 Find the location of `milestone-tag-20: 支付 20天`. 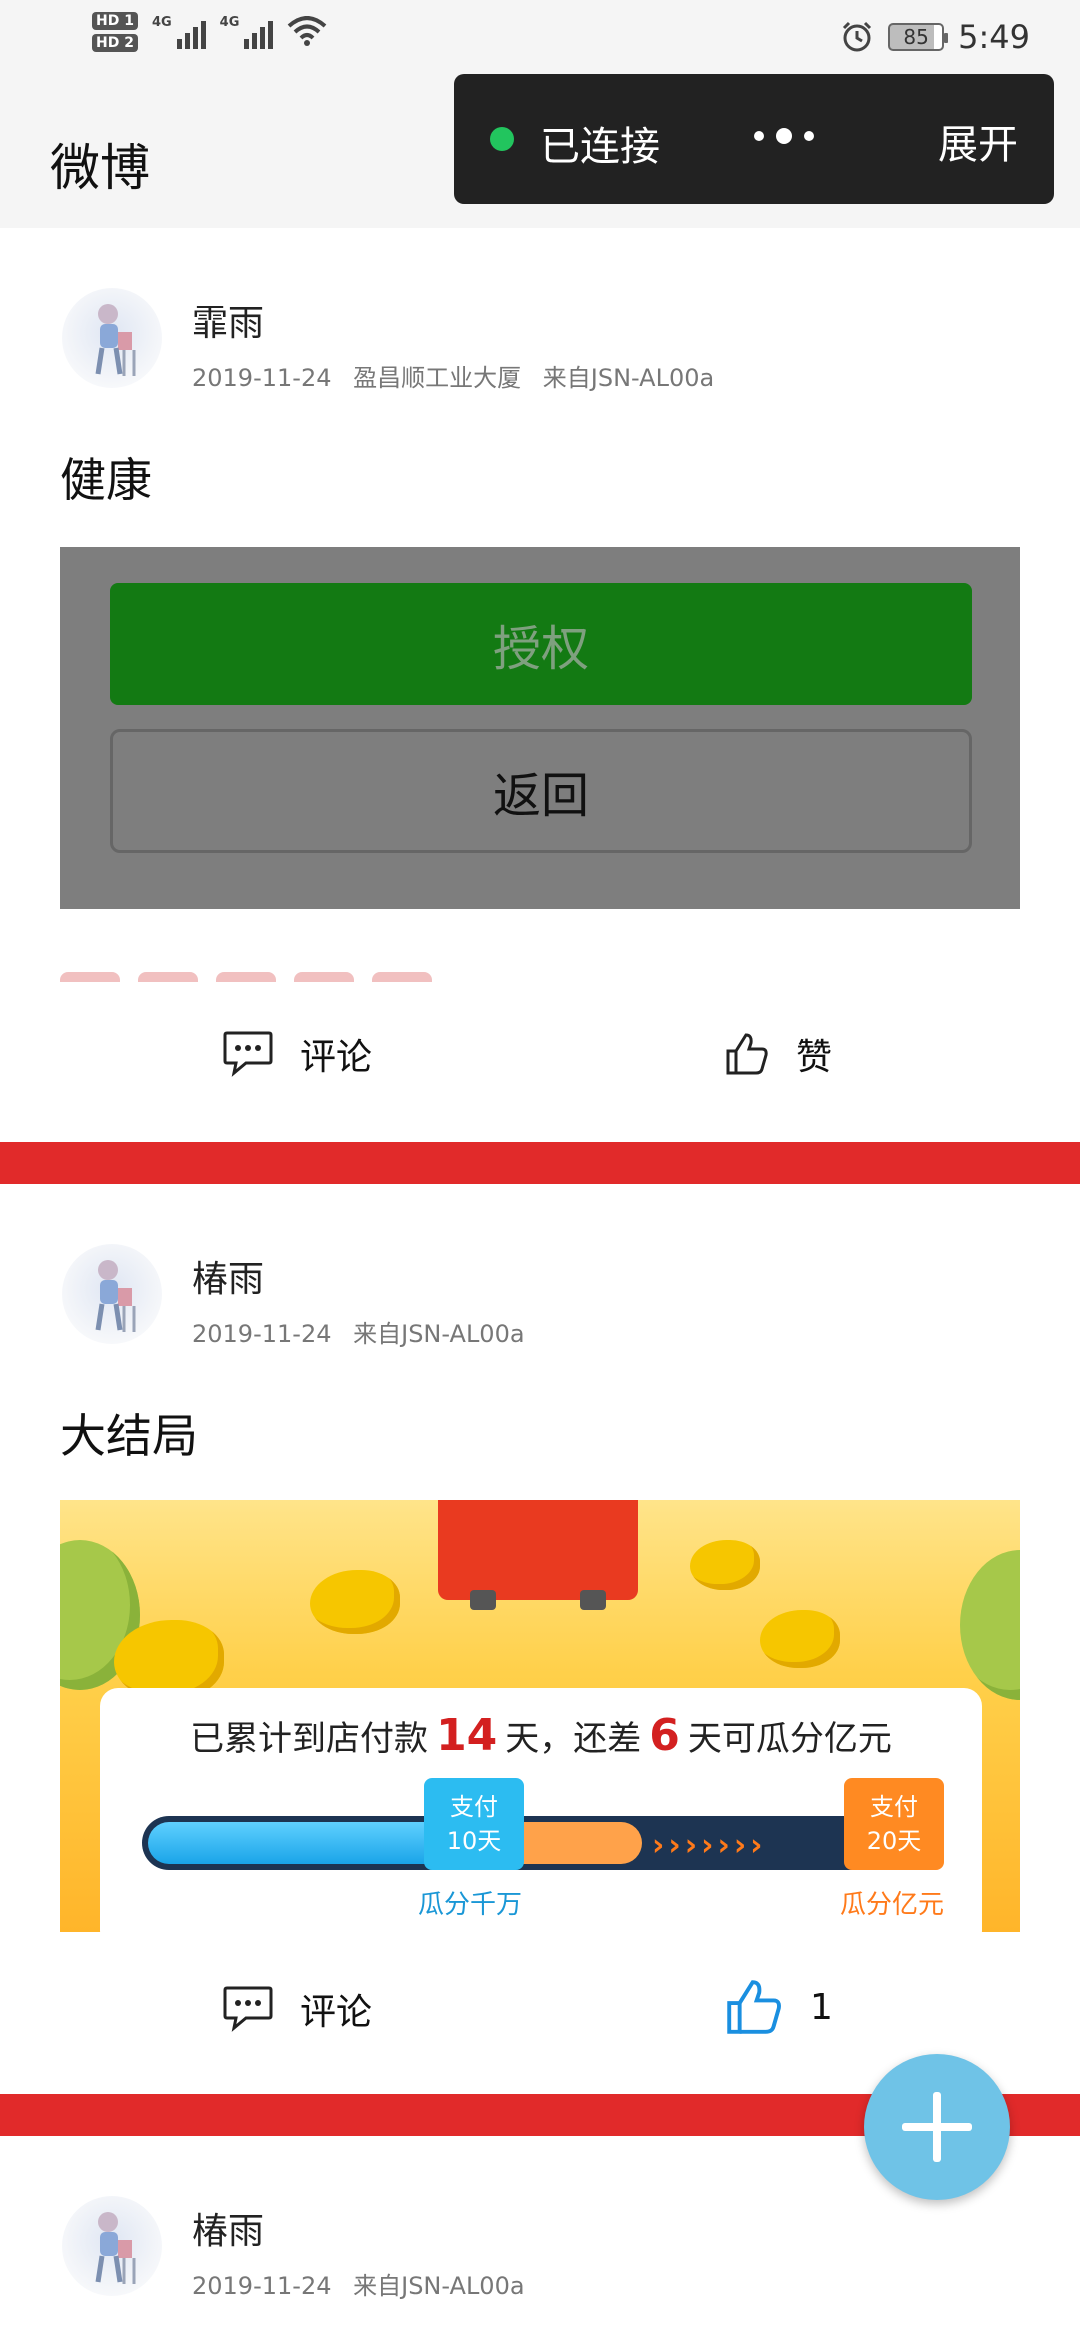

milestone-tag-20: 支付 20天 is located at coordinates (894, 1824).